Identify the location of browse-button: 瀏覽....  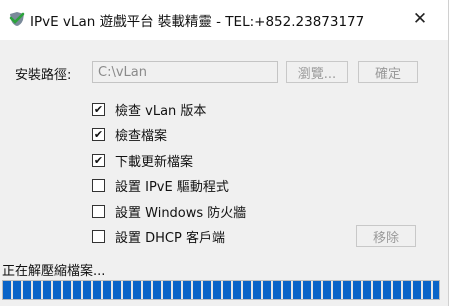
(317, 72).